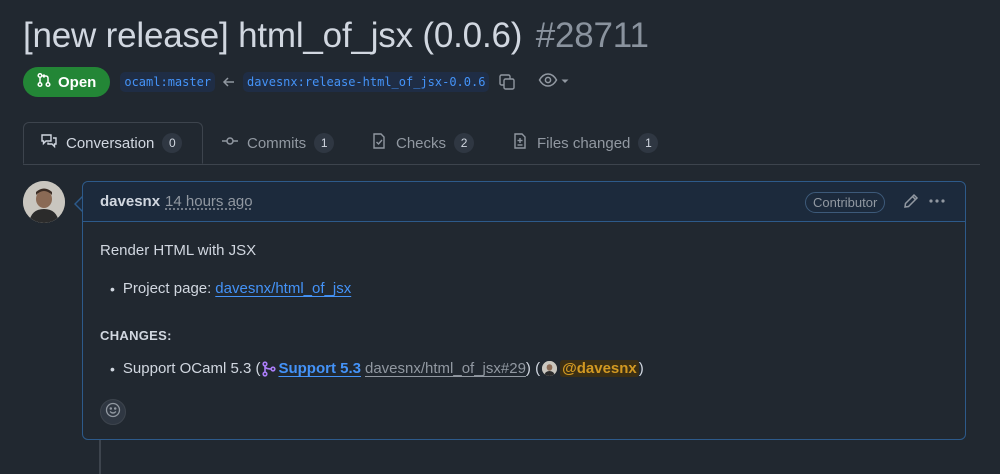 This screenshot has height=474, width=1000. Describe the element at coordinates (366, 82) in the screenshot. I see `head-branch: davesnx:release-html_of_jsx-0.0.6` at that location.